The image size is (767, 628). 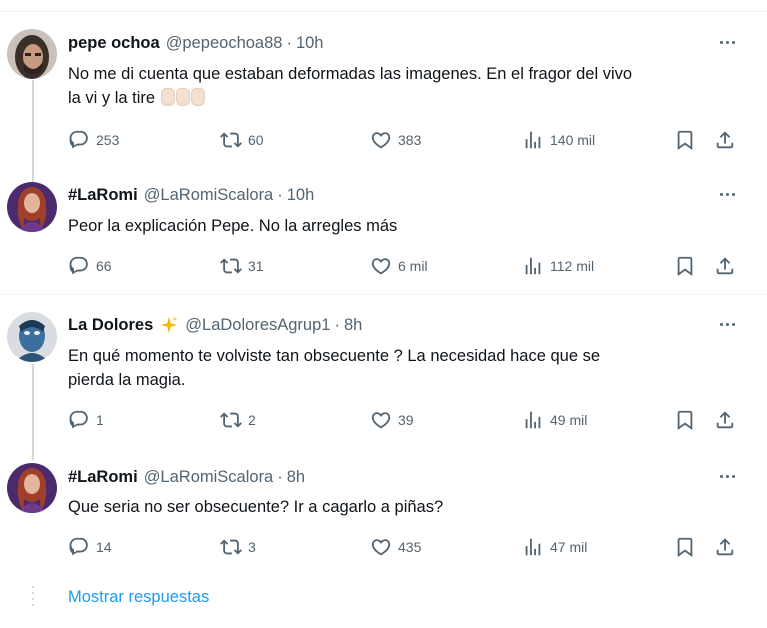 What do you see at coordinates (242, 140) in the screenshot?
I see `retweet-button: 60` at bounding box center [242, 140].